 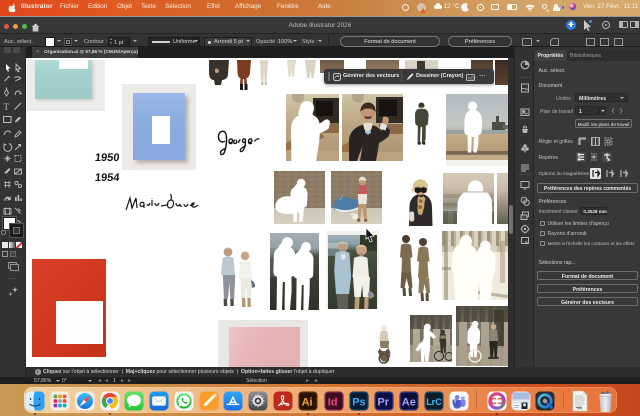 What do you see at coordinates (471, 77) in the screenshot?
I see `svg-text: AO` at bounding box center [471, 77].